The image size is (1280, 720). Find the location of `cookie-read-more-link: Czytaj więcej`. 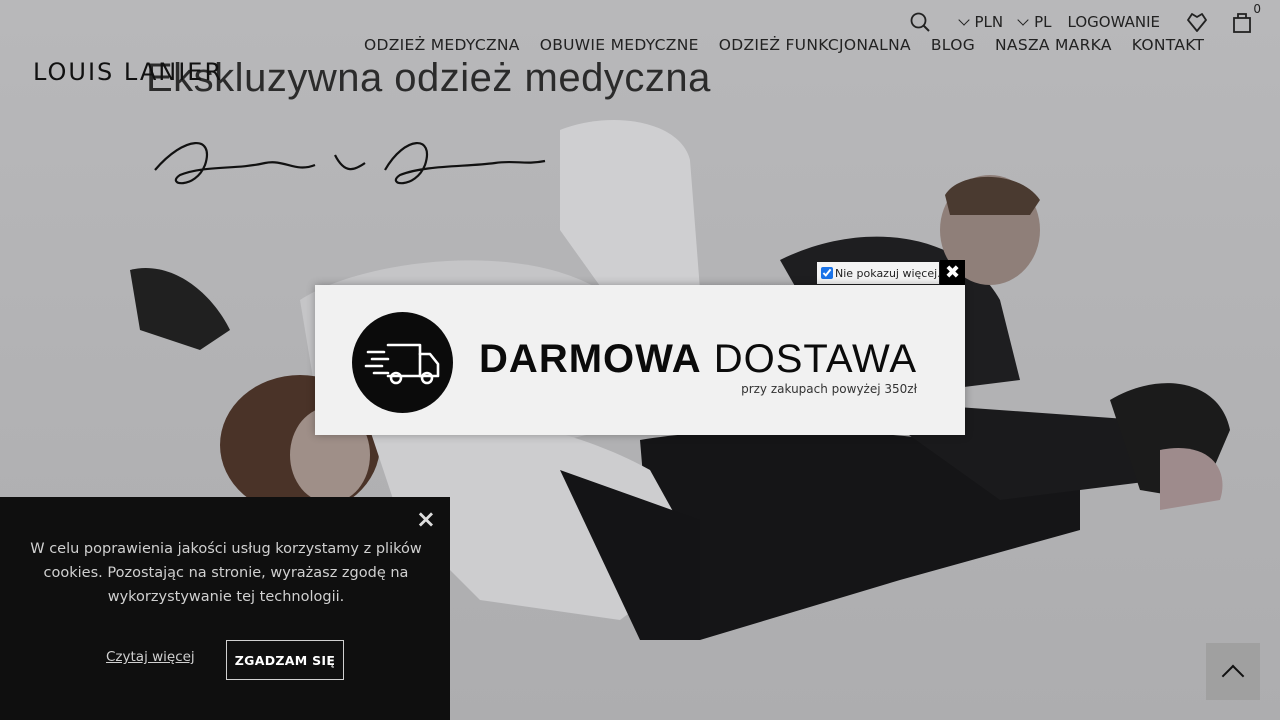

cookie-read-more-link: Czytaj więcej is located at coordinates (150, 657).